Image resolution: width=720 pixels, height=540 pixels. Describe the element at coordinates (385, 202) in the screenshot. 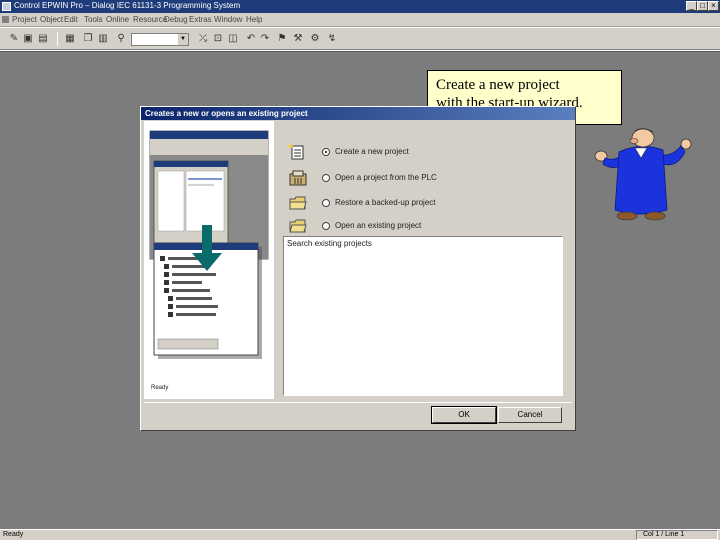

I see `option-label: Restore a backed-up project` at that location.